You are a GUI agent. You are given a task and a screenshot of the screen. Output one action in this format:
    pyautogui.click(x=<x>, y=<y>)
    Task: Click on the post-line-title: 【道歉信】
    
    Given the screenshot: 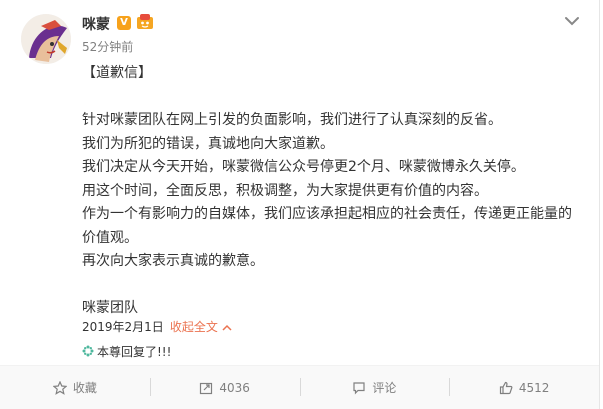 What is the action you would take?
    pyautogui.click(x=117, y=73)
    